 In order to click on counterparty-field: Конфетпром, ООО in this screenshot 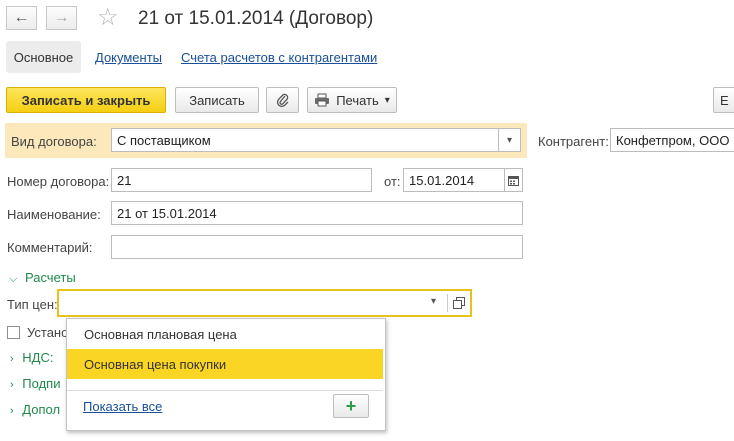, I will do `click(672, 140)`.